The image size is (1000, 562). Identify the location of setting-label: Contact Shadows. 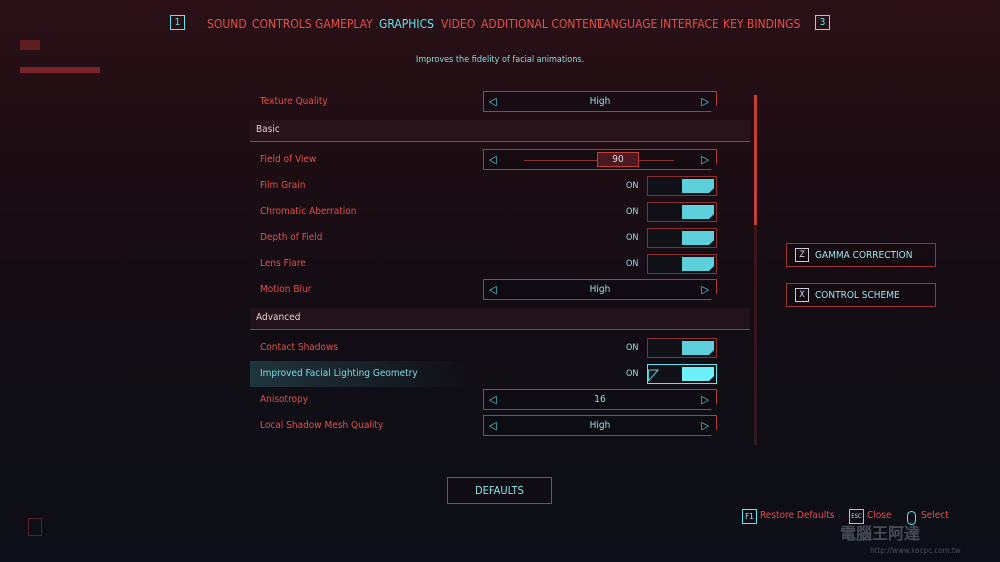
(299, 347).